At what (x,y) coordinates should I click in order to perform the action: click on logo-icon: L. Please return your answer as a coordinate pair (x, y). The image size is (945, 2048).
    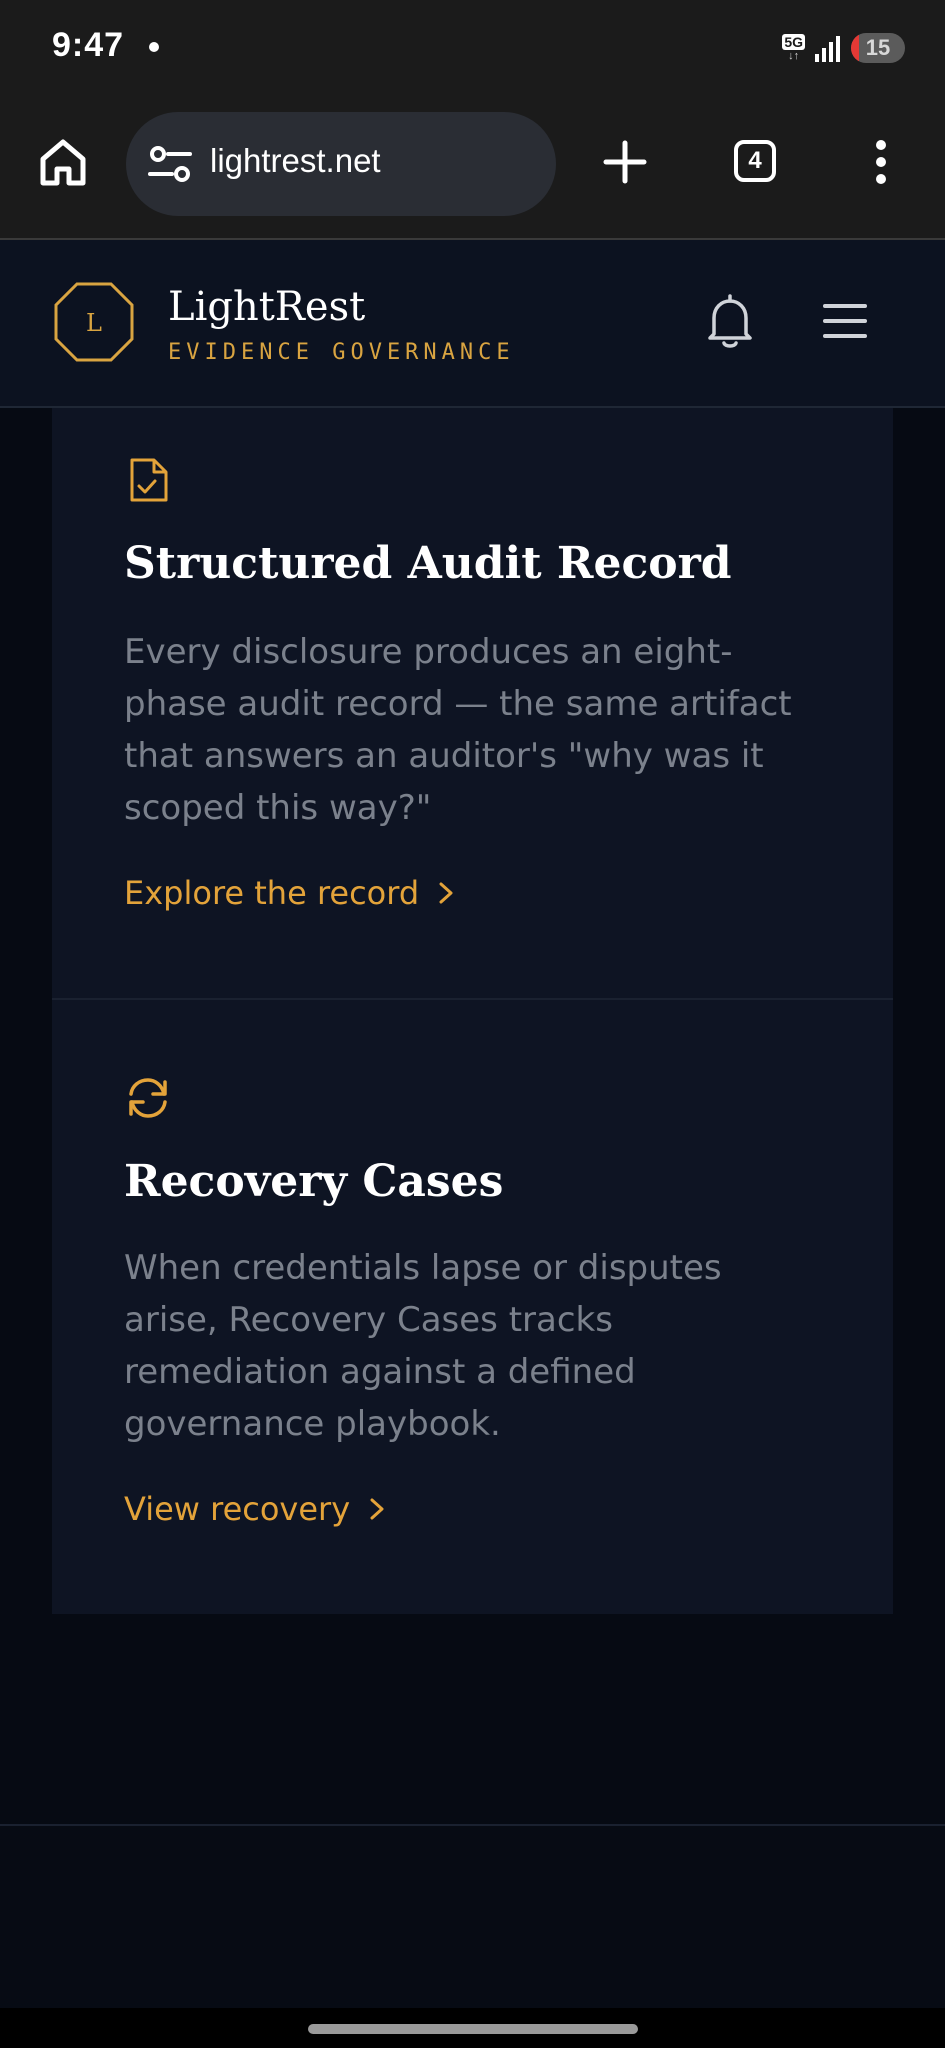
    Looking at the image, I should click on (94, 322).